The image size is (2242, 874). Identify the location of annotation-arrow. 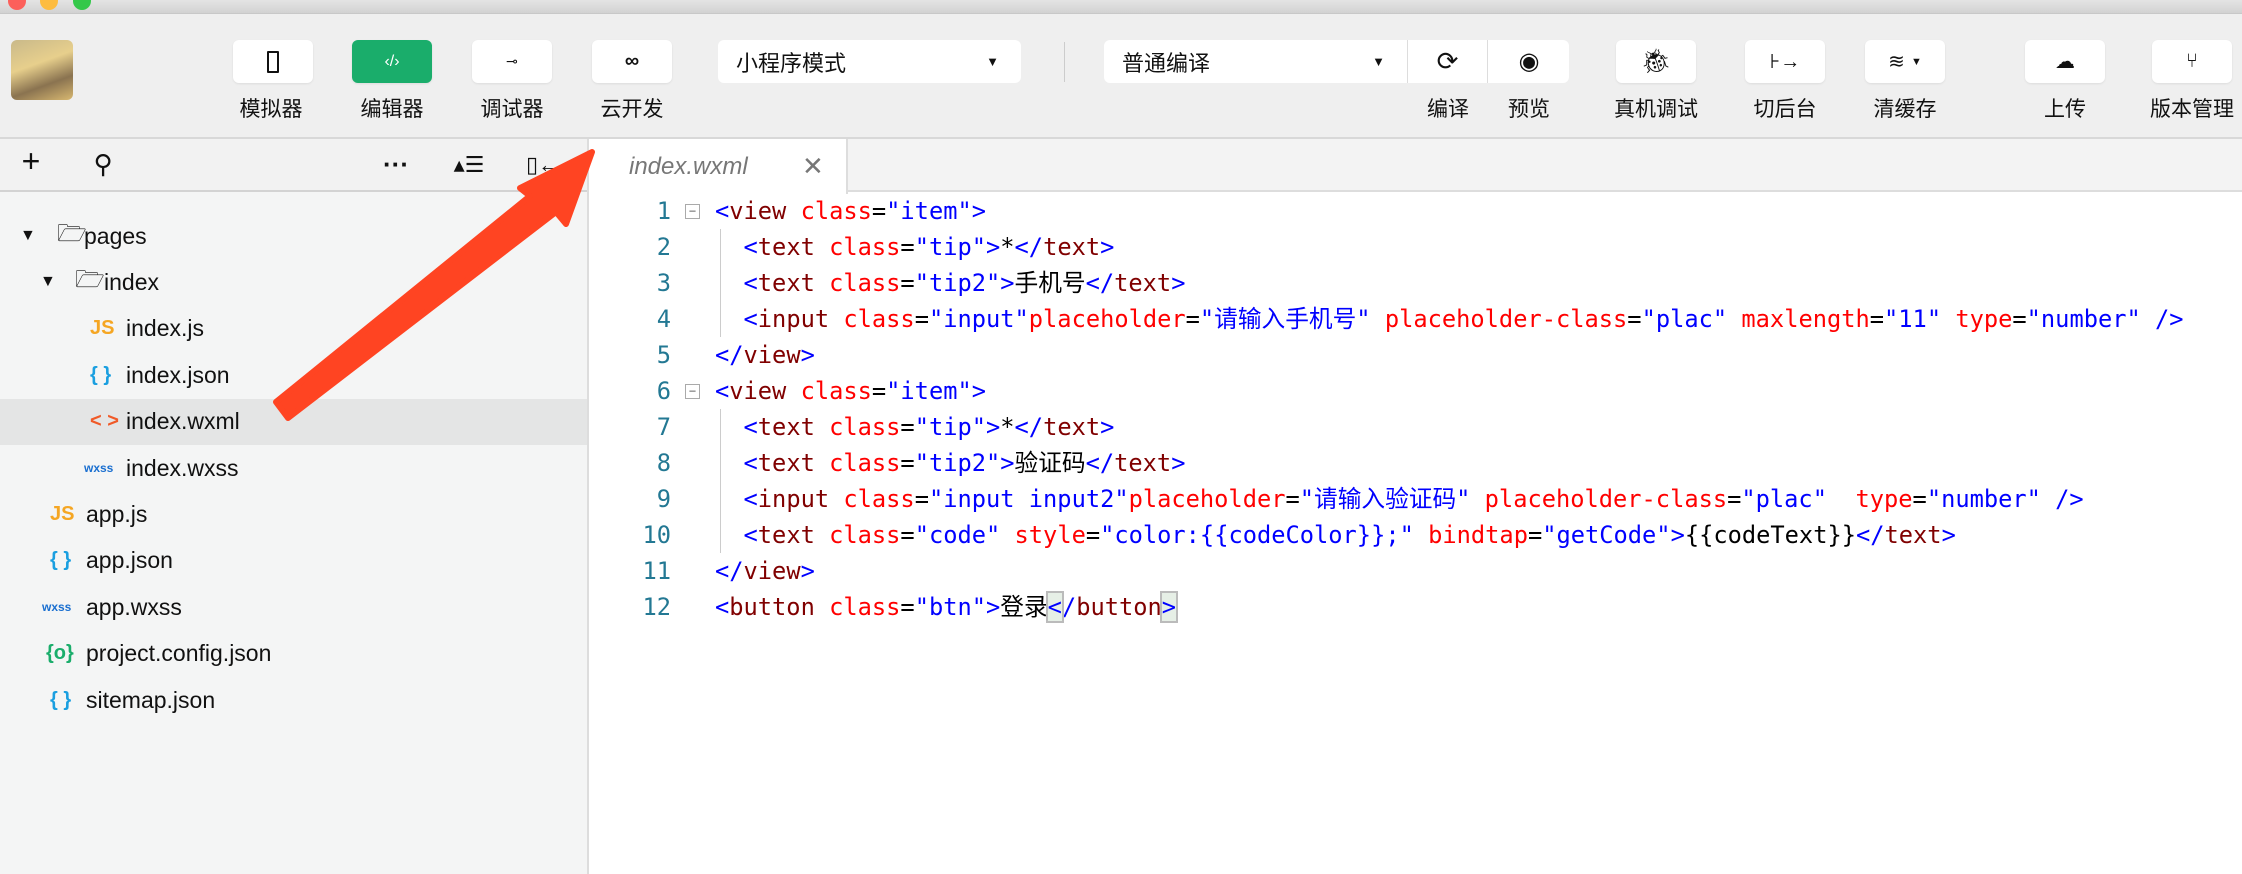
(434, 285).